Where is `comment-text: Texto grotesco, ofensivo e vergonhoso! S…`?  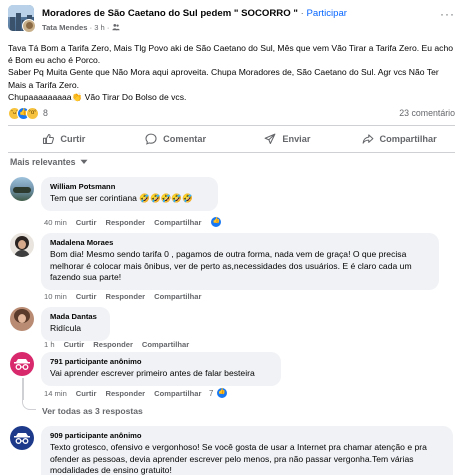
comment-text: Texto grotesco, ofensivo e vergonhoso! S… is located at coordinates (238, 458).